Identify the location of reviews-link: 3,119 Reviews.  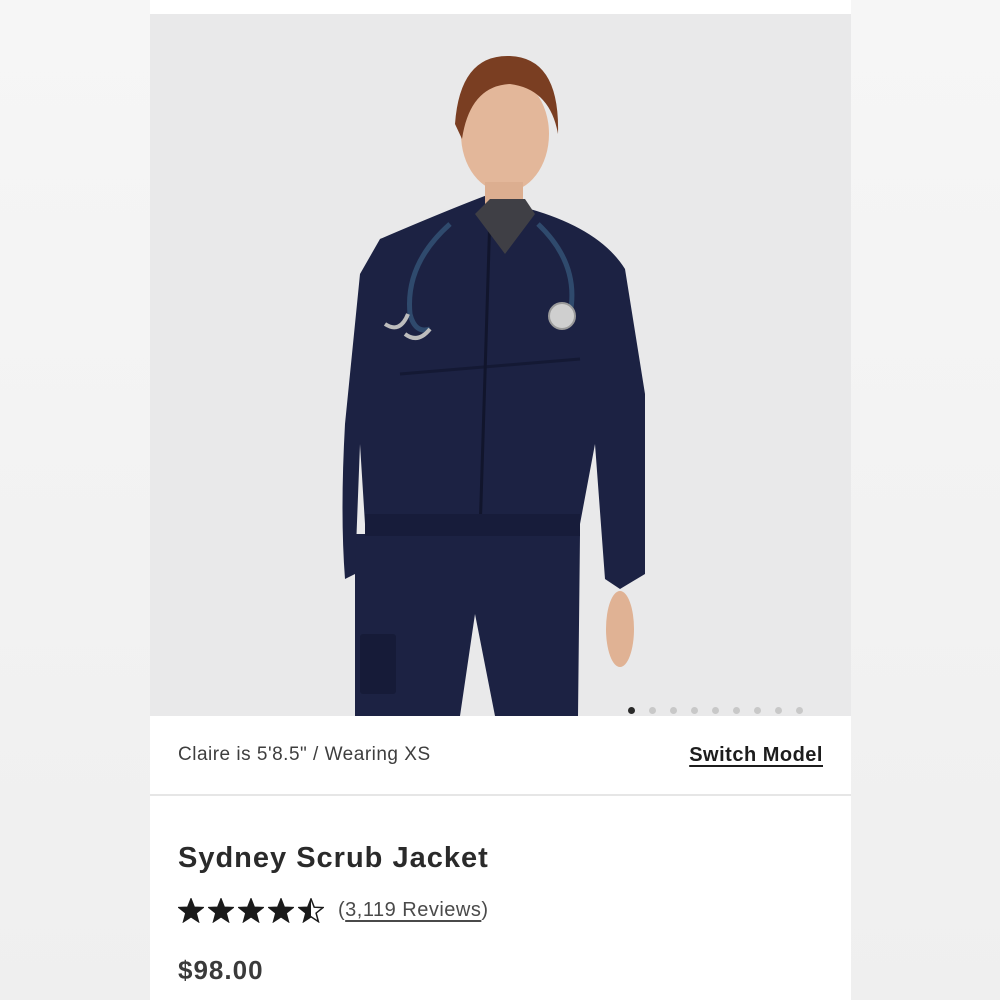
(413, 910).